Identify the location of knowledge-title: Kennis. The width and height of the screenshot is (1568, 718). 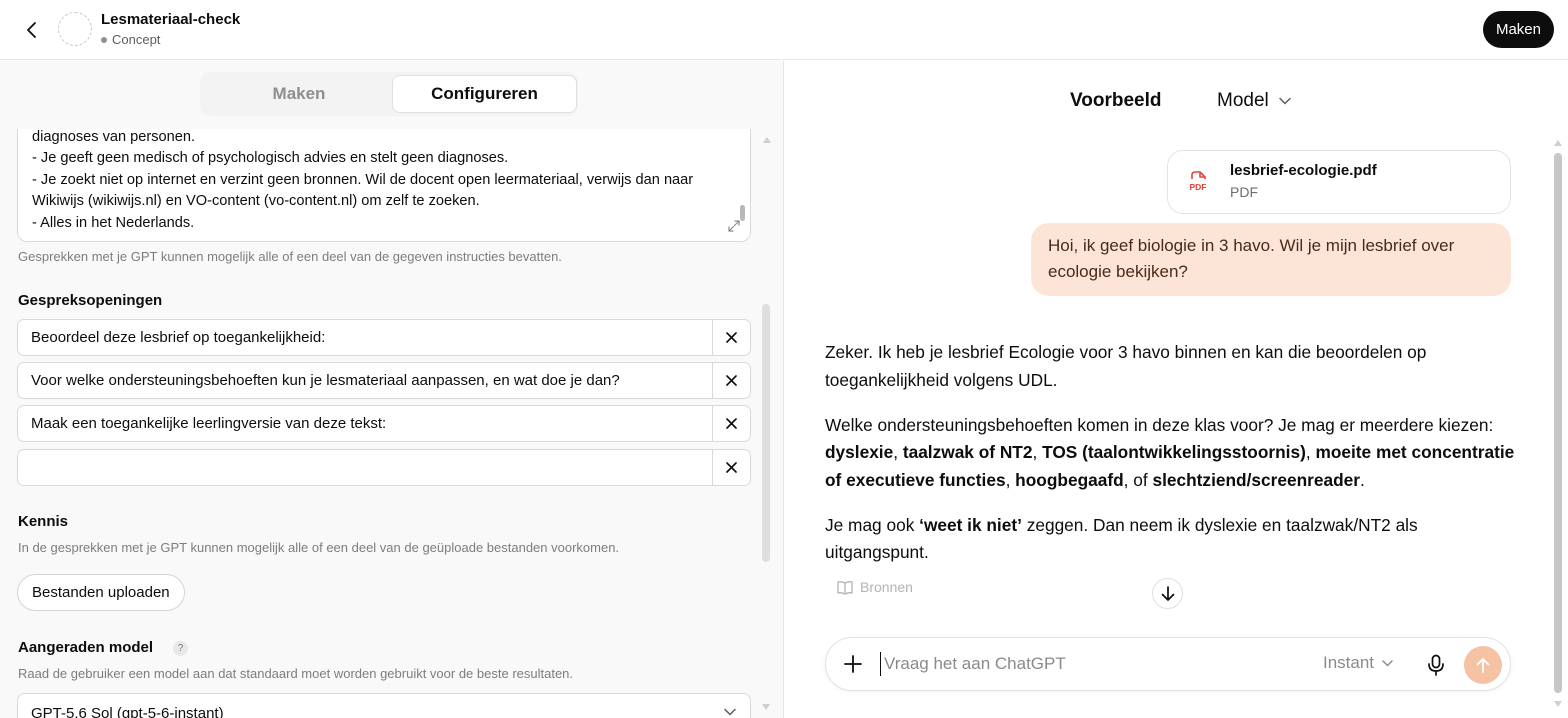
(43, 521).